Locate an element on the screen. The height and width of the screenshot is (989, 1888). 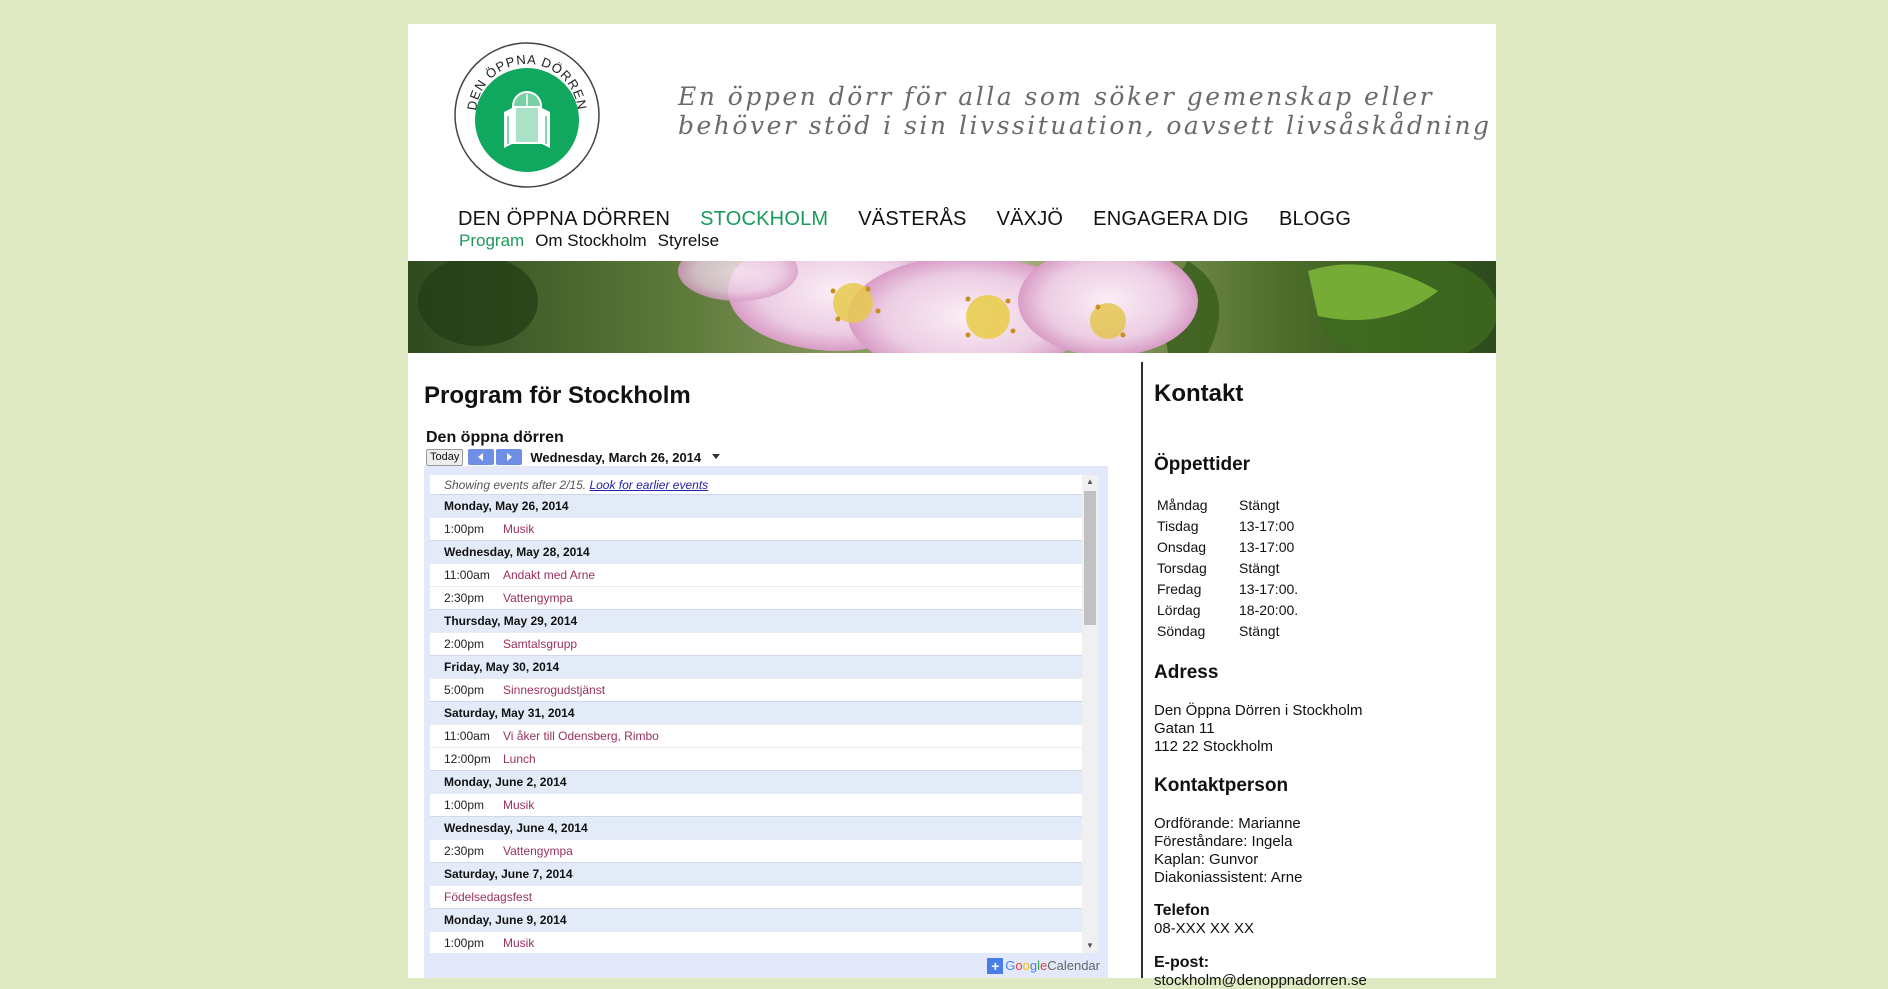
today-button: Today is located at coordinates (445, 457).